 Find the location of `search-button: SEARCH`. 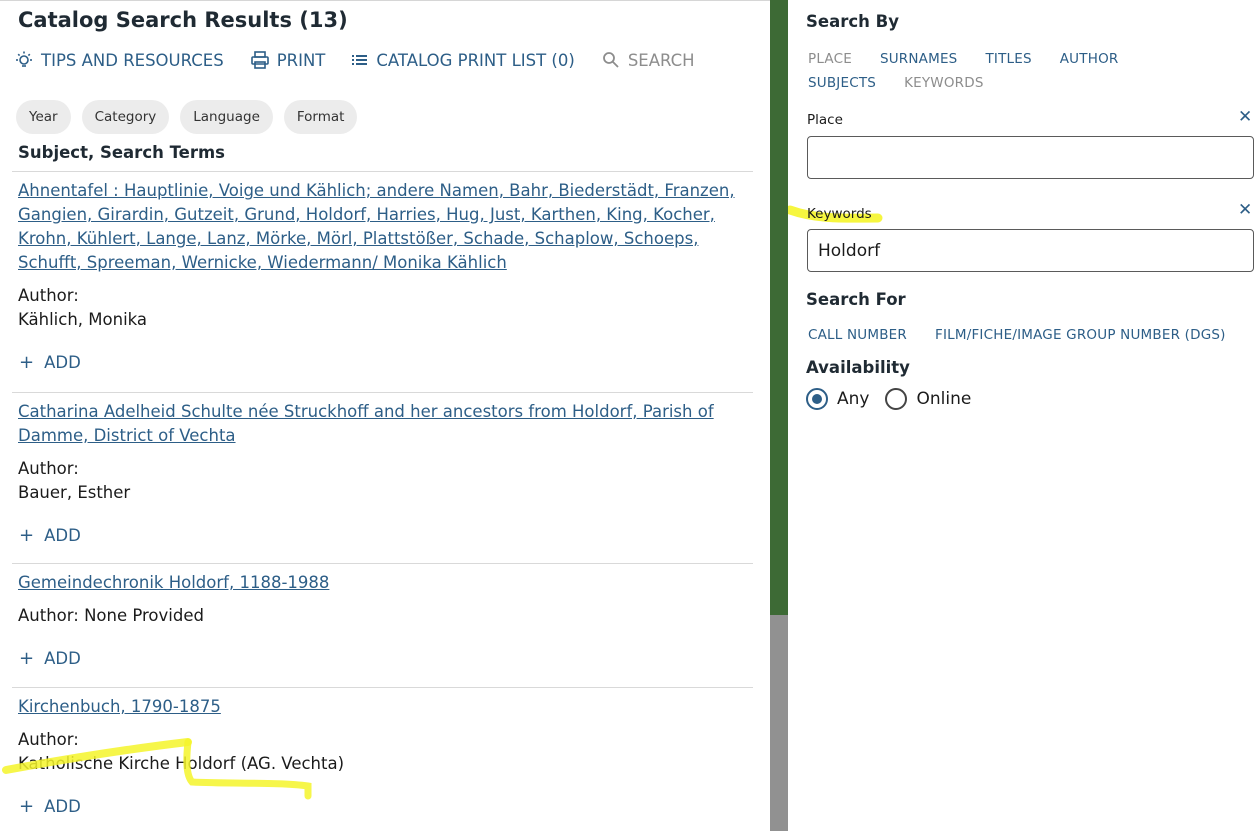

search-button: SEARCH is located at coordinates (648, 60).